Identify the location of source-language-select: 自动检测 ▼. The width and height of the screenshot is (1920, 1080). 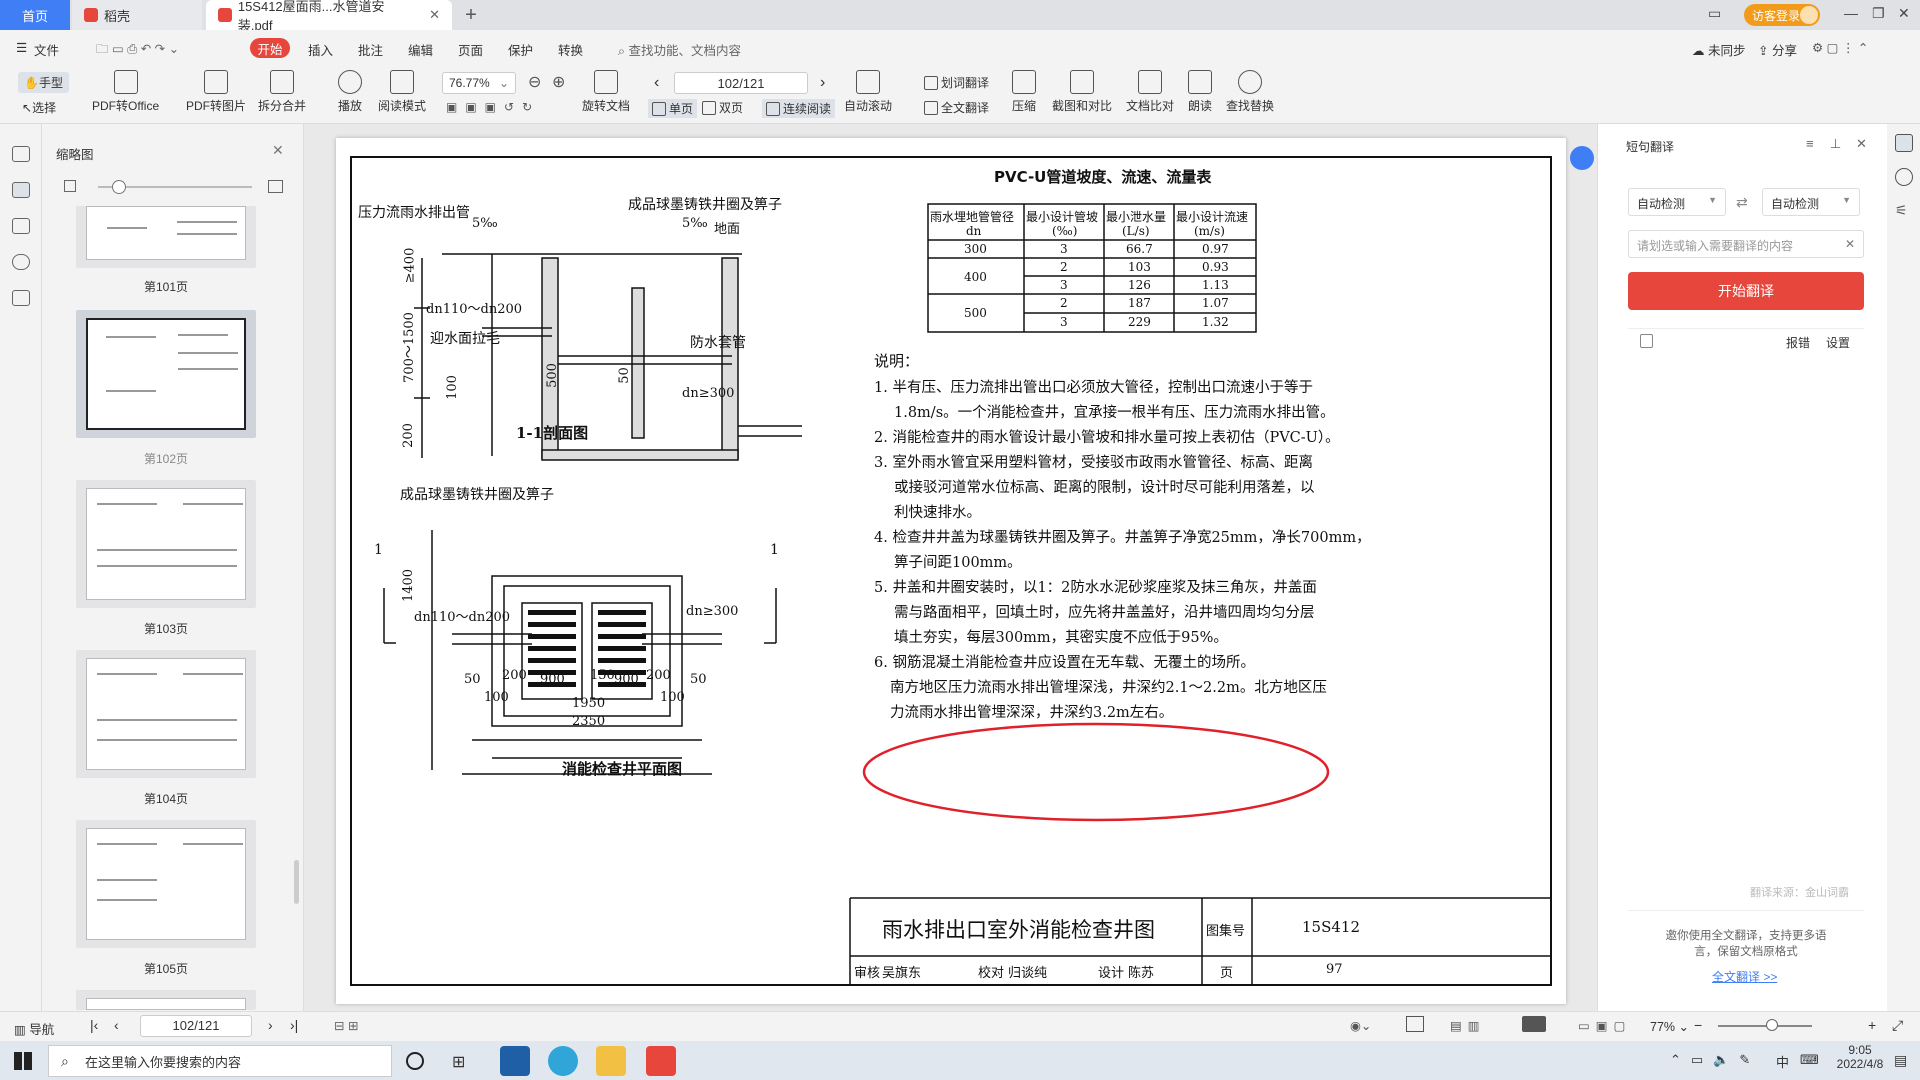
(1677, 202).